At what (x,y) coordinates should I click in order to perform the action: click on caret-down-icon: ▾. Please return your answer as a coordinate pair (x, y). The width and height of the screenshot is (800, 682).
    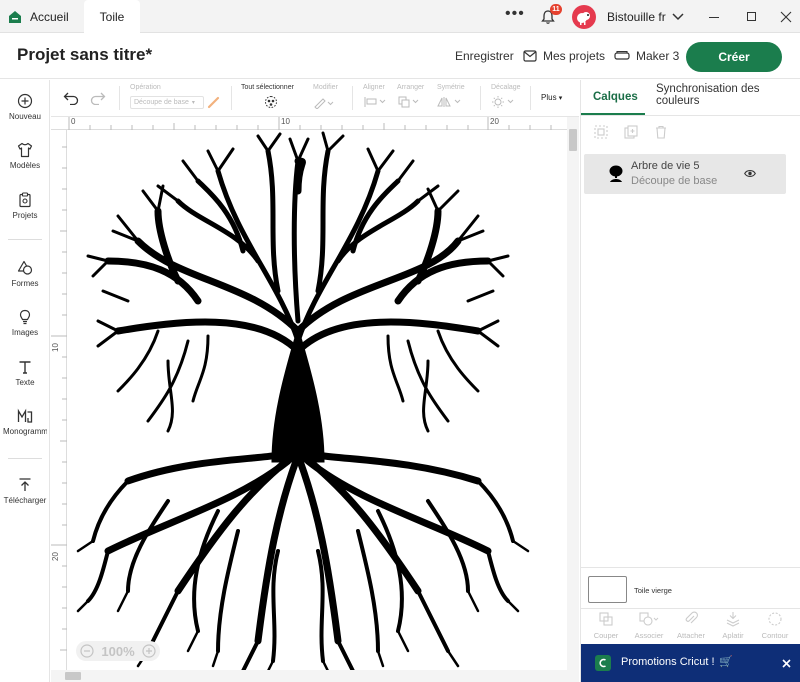
    Looking at the image, I should click on (193, 103).